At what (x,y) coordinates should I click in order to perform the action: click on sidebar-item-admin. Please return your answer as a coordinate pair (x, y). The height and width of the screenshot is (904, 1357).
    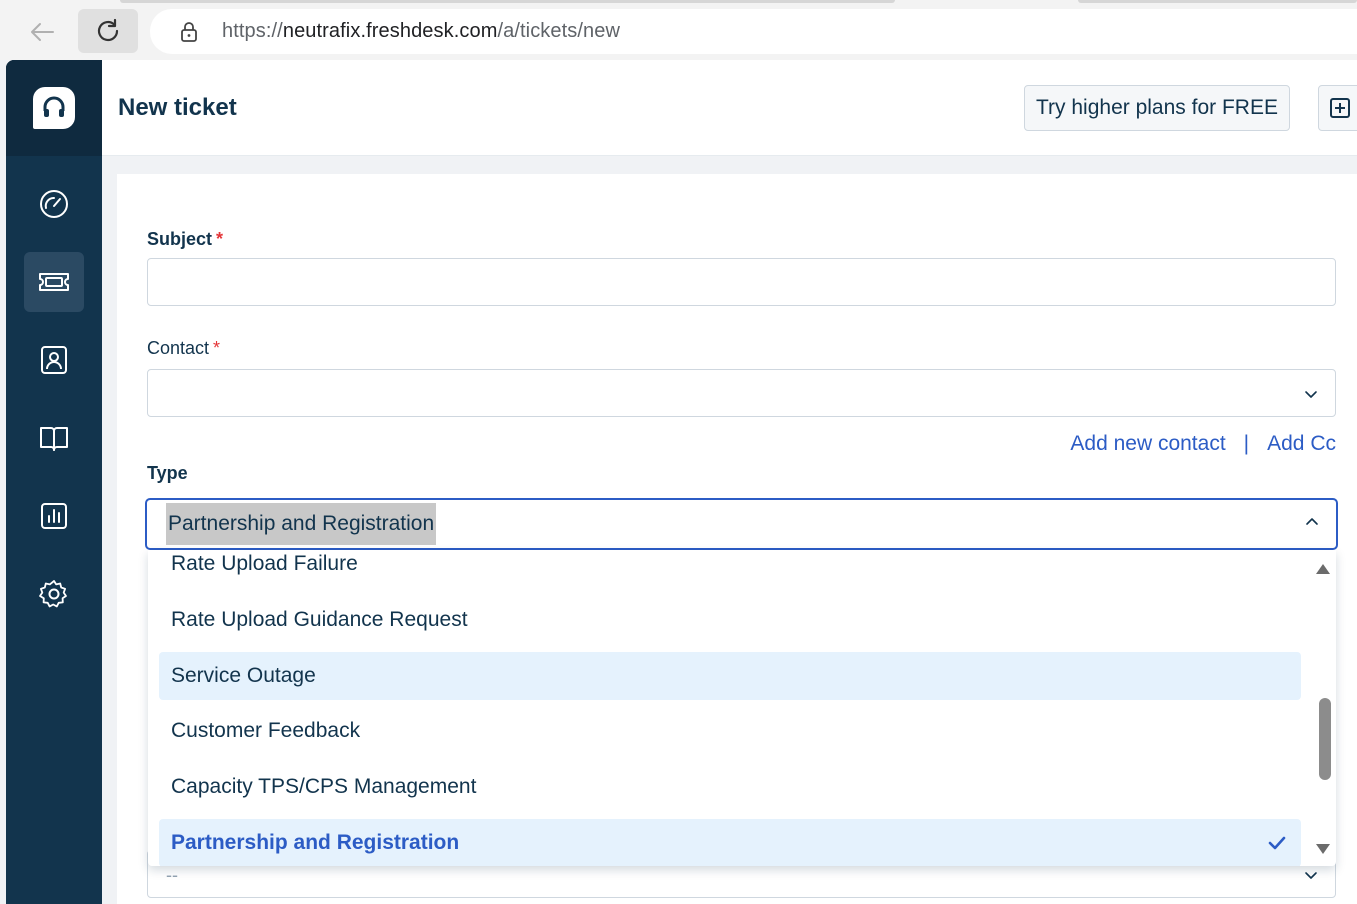
    Looking at the image, I should click on (54, 594).